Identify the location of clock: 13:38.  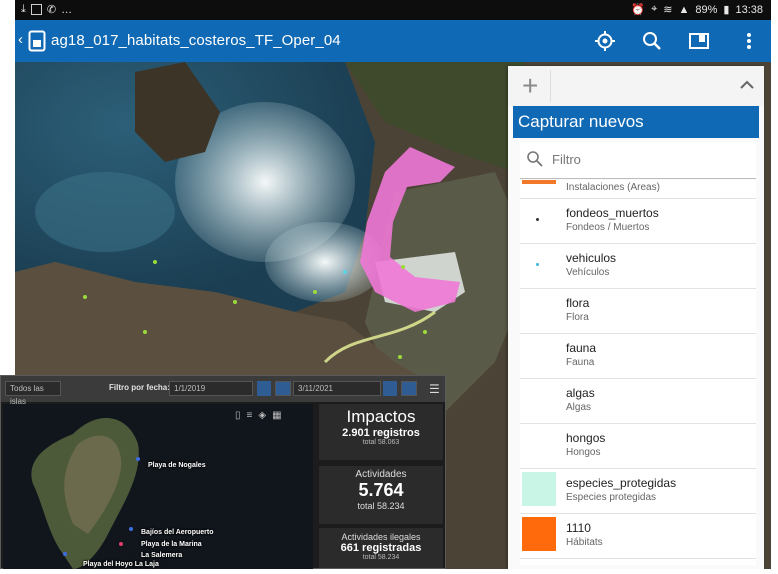
(749, 9).